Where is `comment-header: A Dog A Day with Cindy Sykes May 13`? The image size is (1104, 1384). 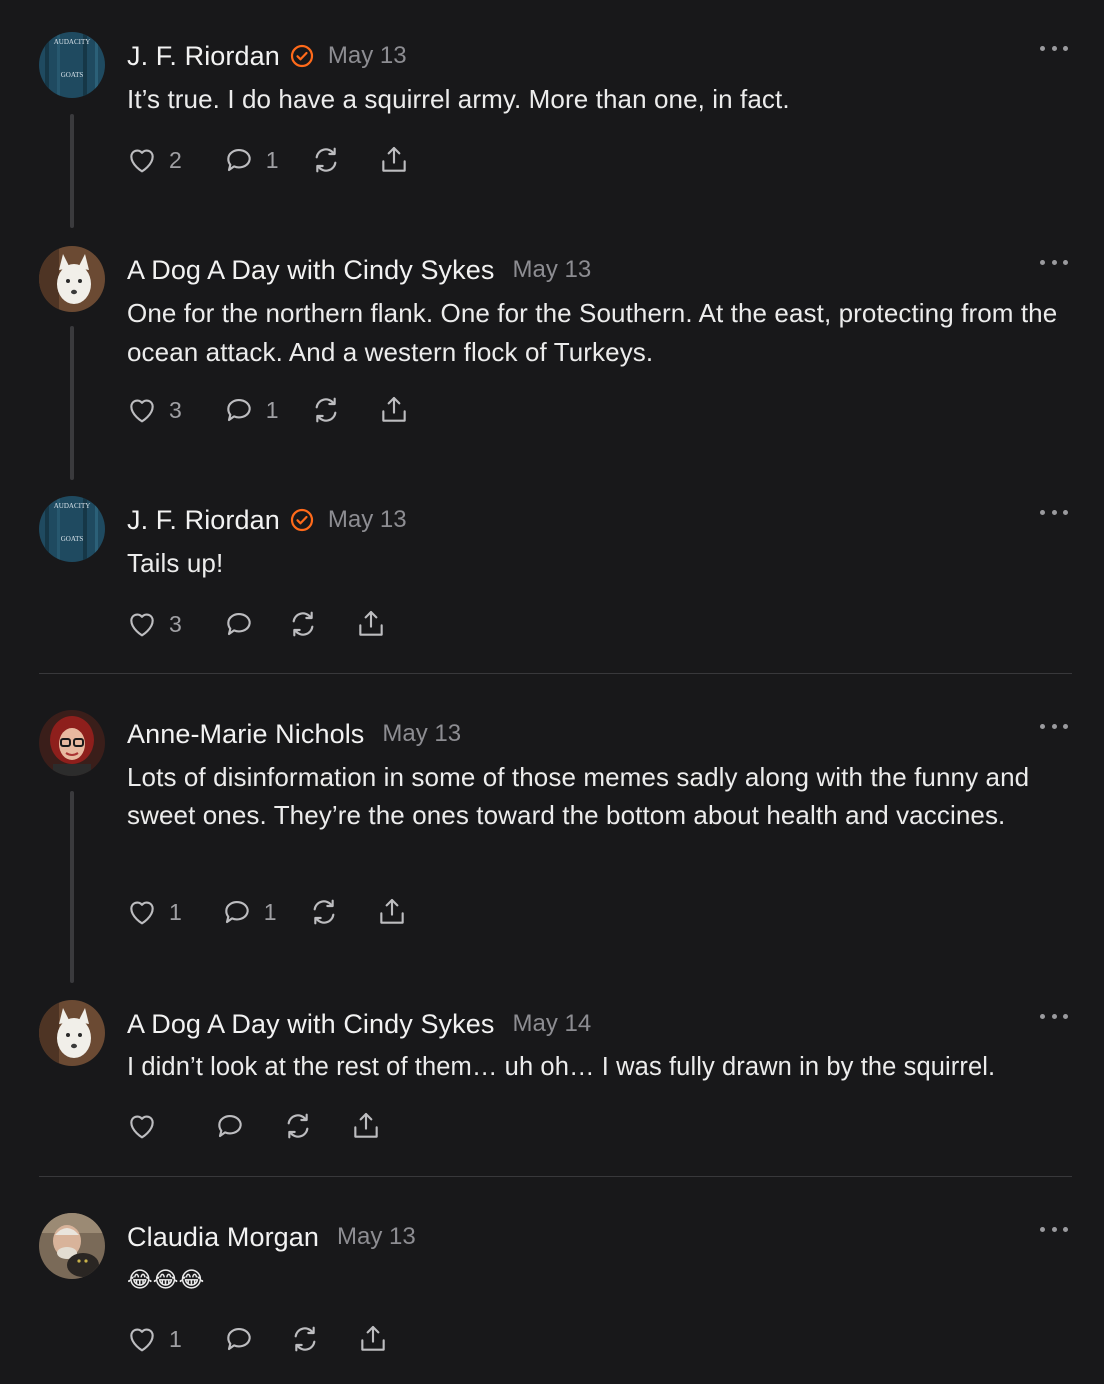 comment-header: A Dog A Day with Cindy Sykes May 13 is located at coordinates (359, 270).